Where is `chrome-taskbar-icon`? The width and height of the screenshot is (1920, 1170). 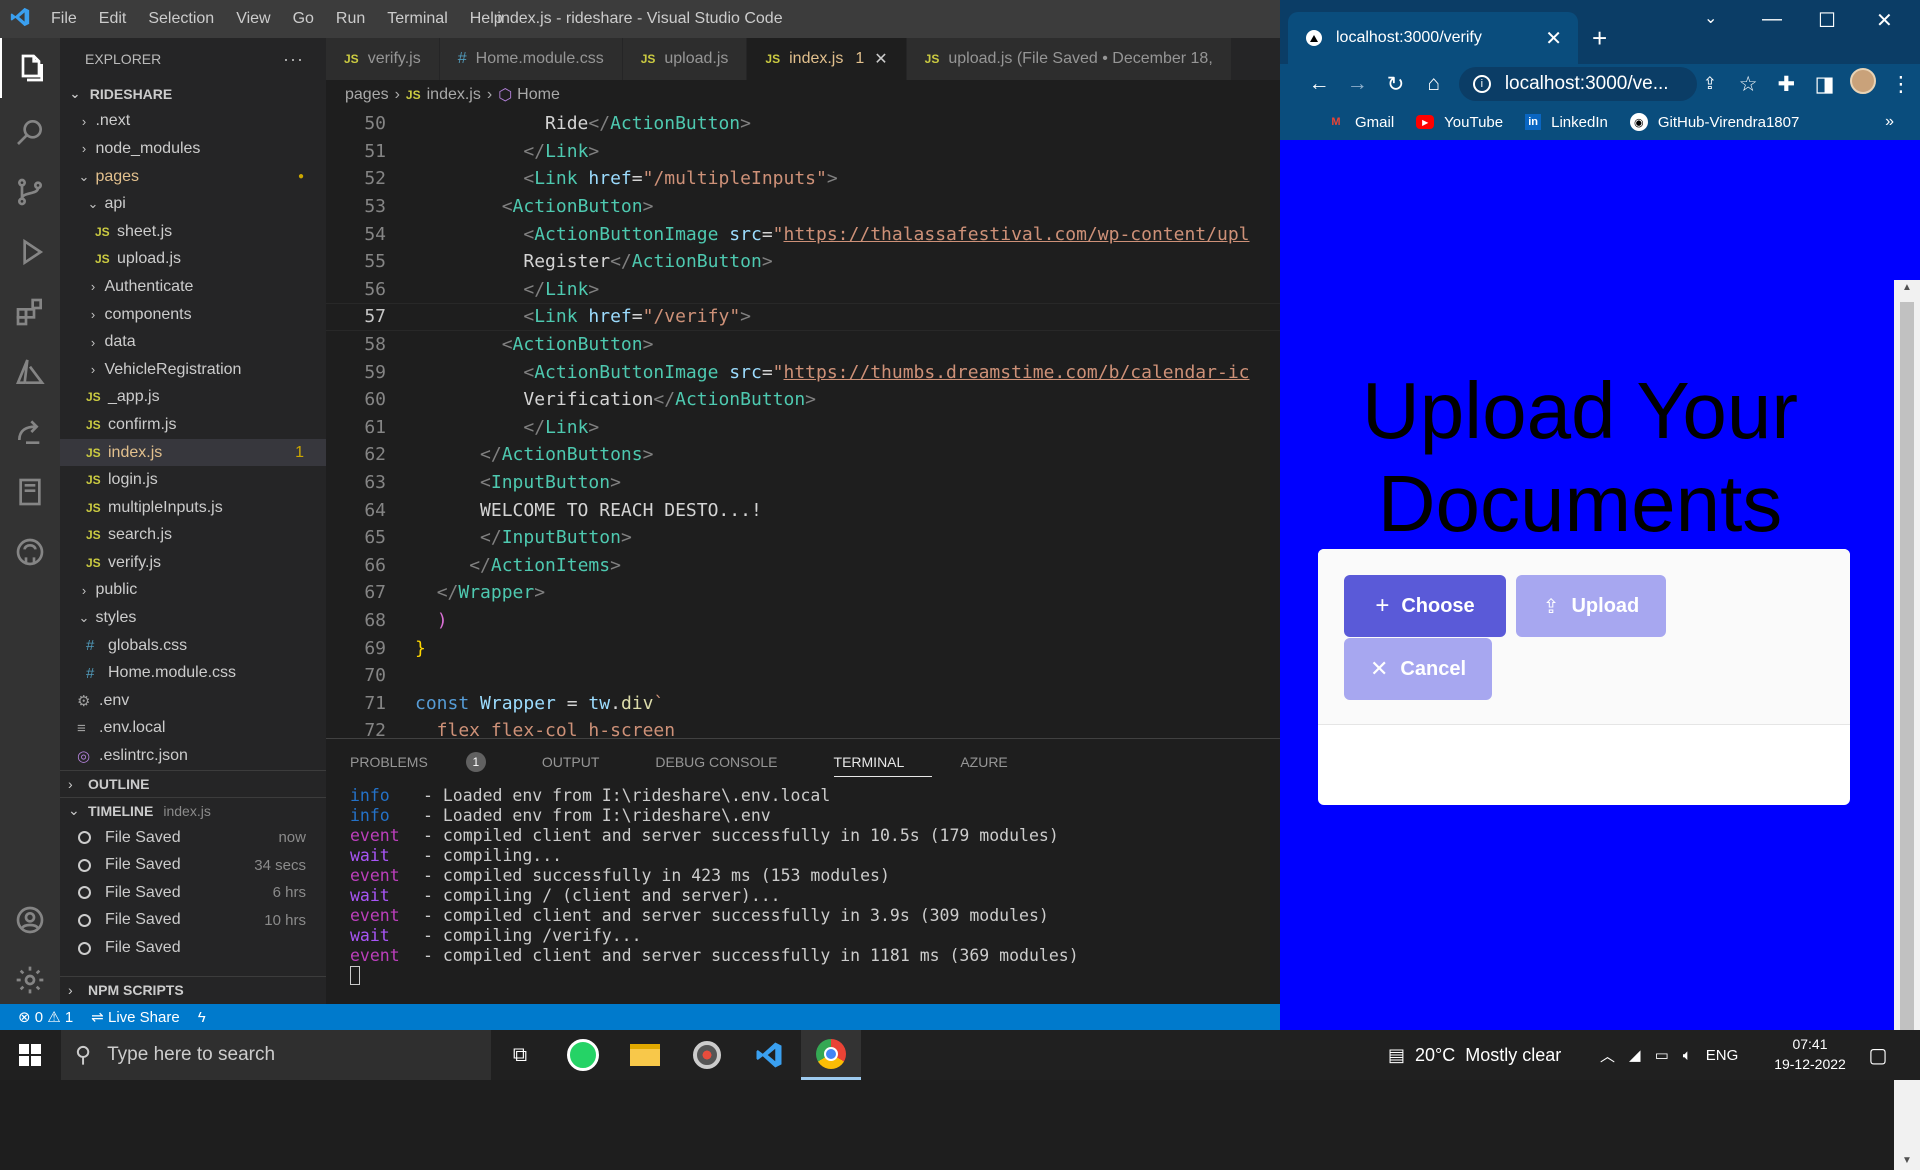
chrome-taskbar-icon is located at coordinates (831, 1055).